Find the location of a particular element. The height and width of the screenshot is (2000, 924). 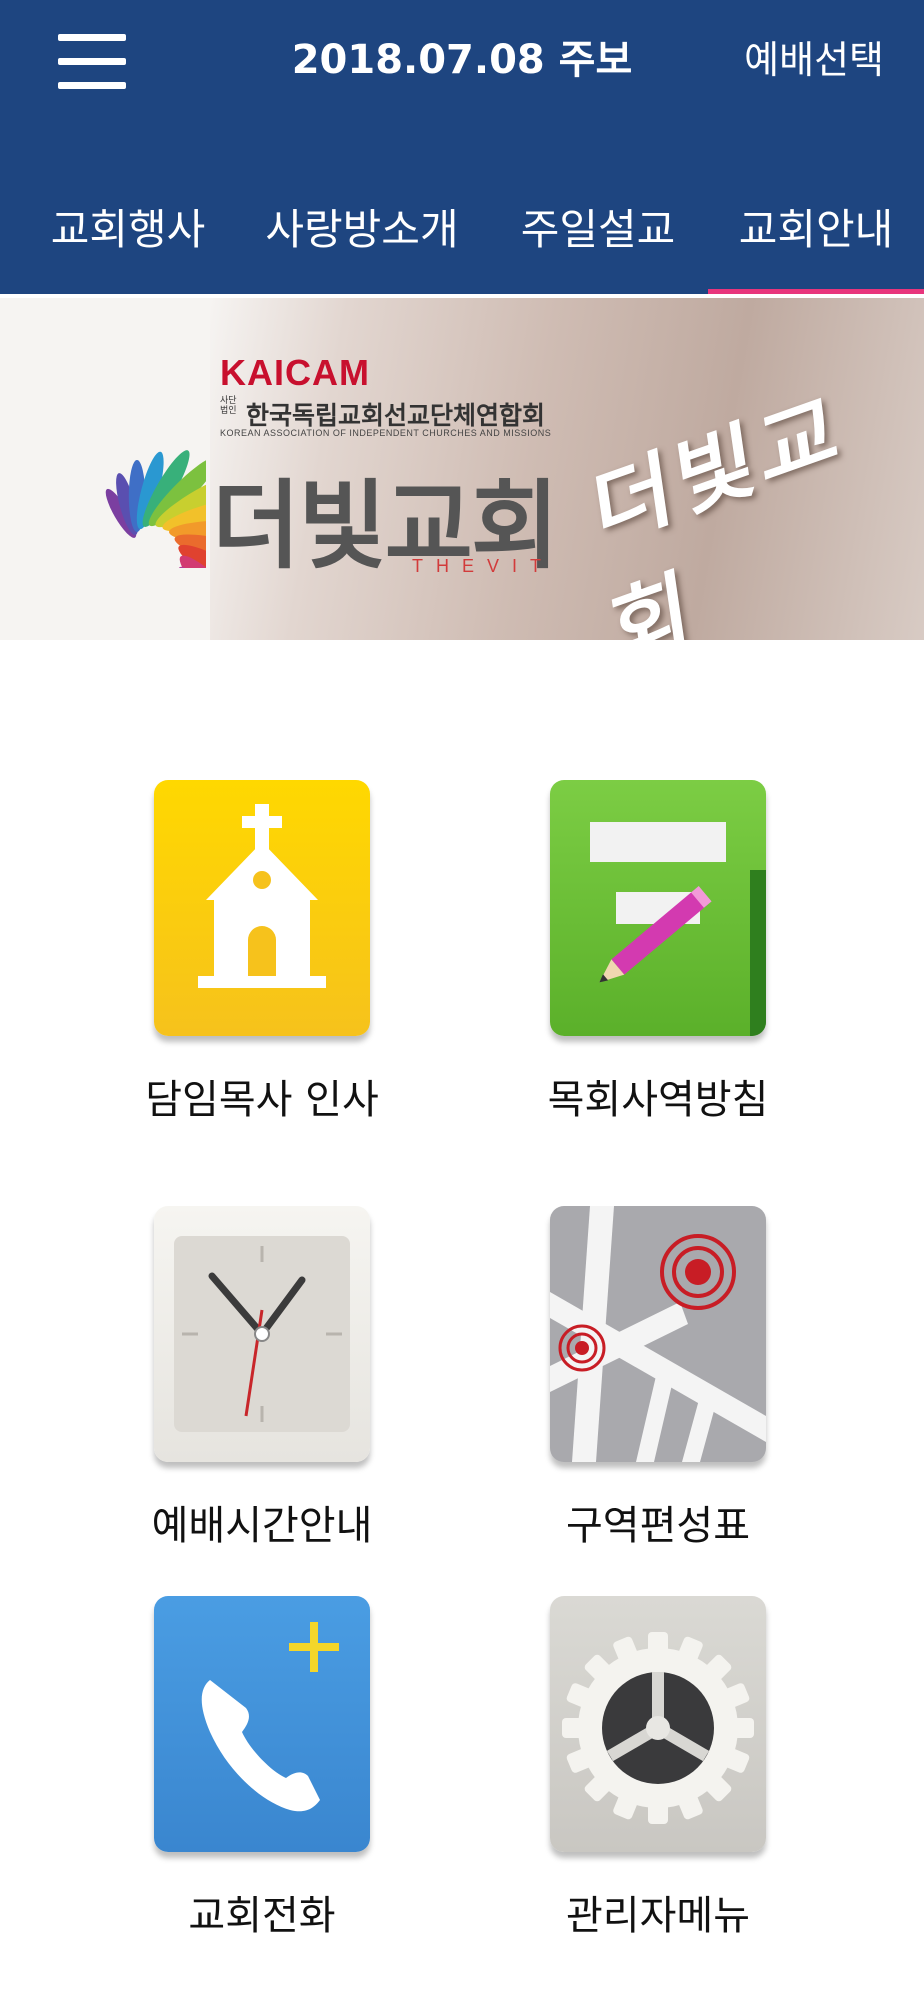

menu-tile-worship-times is located at coordinates (262, 1334).